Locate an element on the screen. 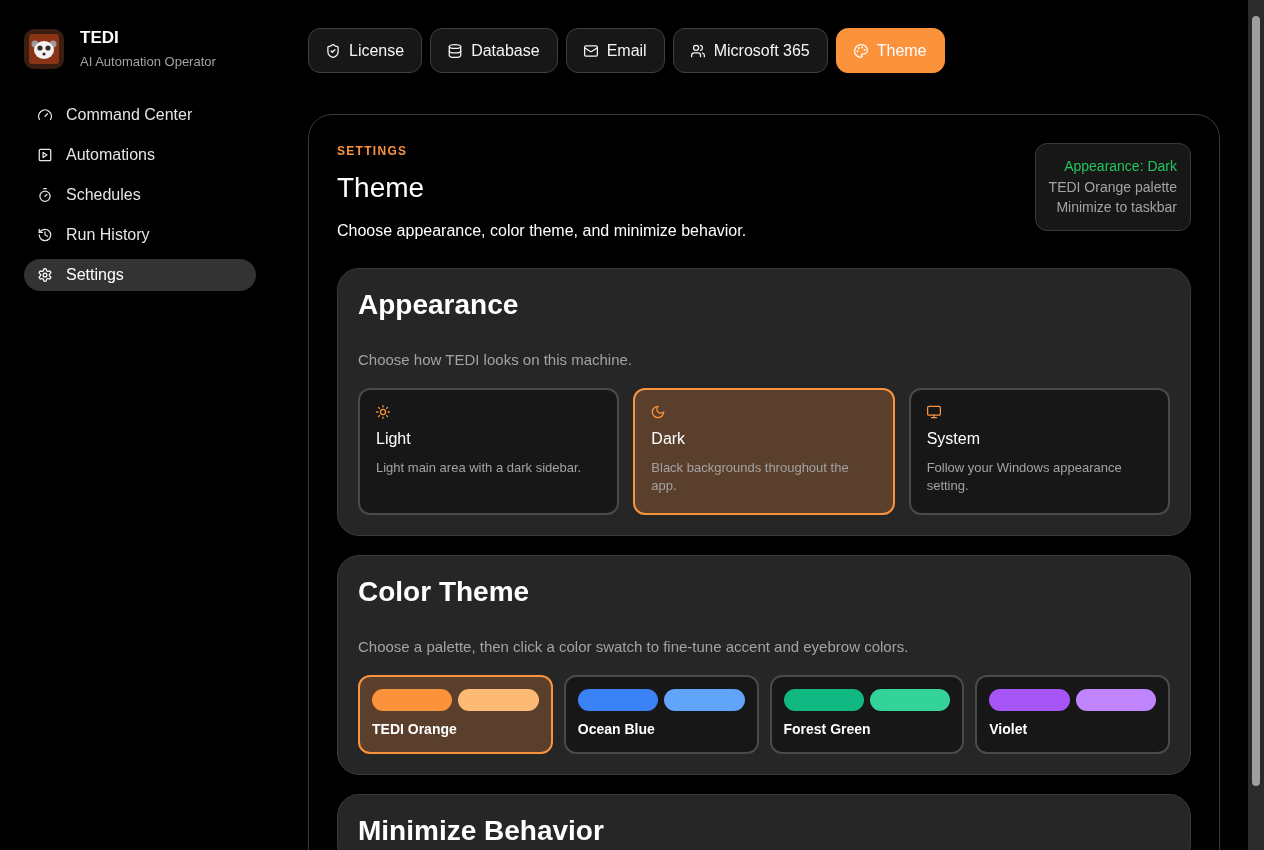  shield-check-icon is located at coordinates (333, 50).